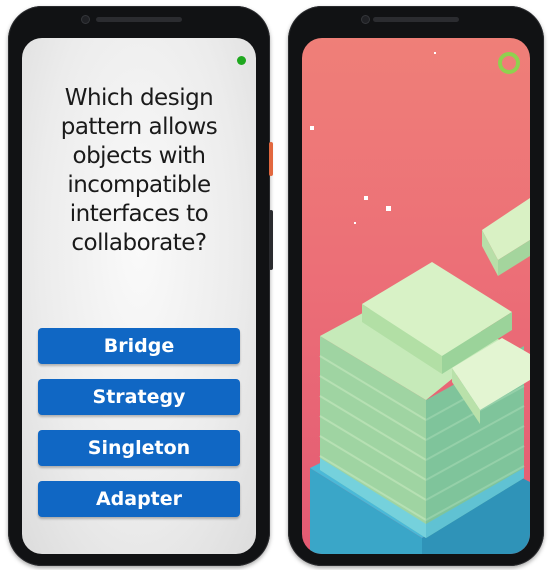  Describe the element at coordinates (271, 159) in the screenshot. I see `power-button` at that location.